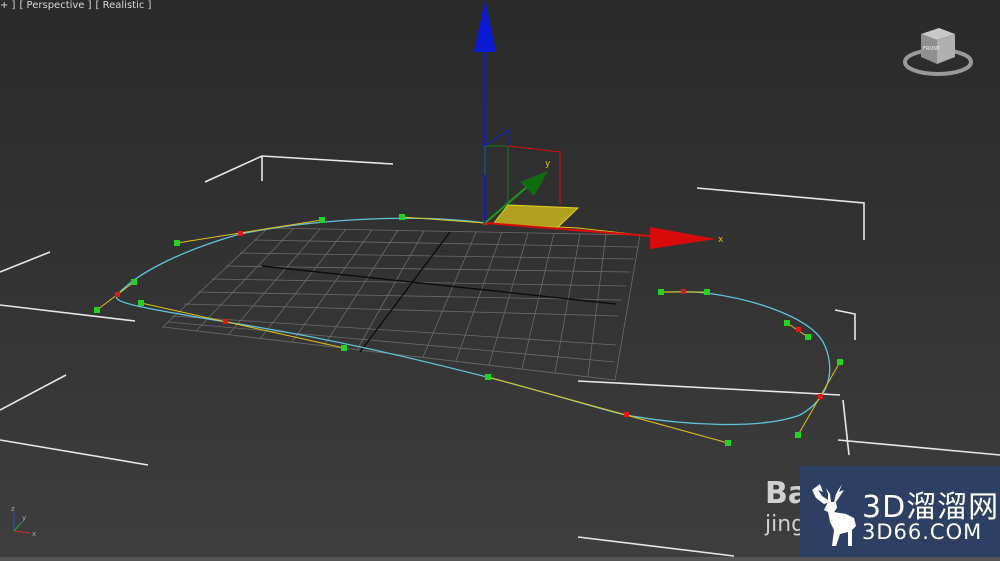 The width and height of the screenshot is (1000, 561). Describe the element at coordinates (534, 183) in the screenshot. I see `y-axis-arrow` at that location.